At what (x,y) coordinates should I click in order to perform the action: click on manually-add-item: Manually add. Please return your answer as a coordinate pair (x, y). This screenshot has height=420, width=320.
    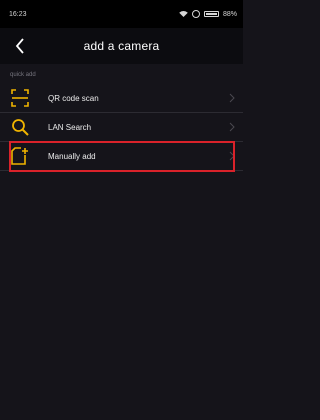
    Looking at the image, I should click on (121, 156).